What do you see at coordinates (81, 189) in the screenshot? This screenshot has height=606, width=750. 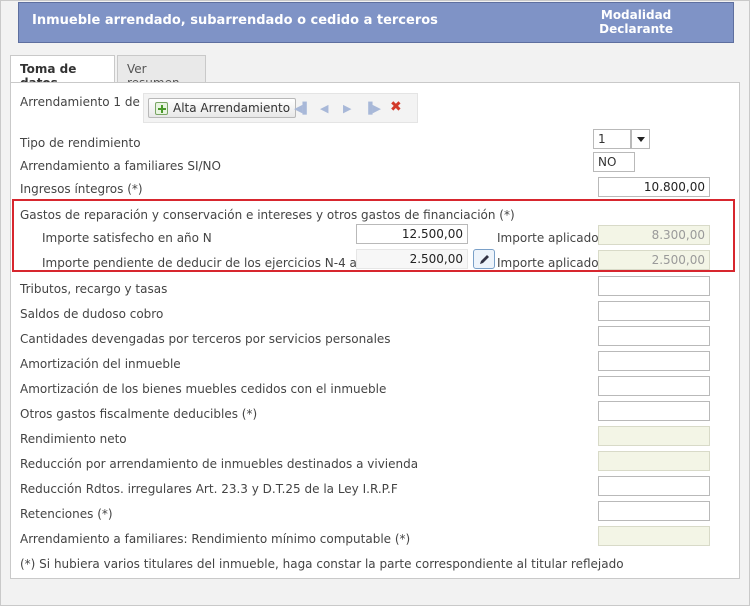 I see `ingresos-integros-label: Ingresos íntegros (*)` at bounding box center [81, 189].